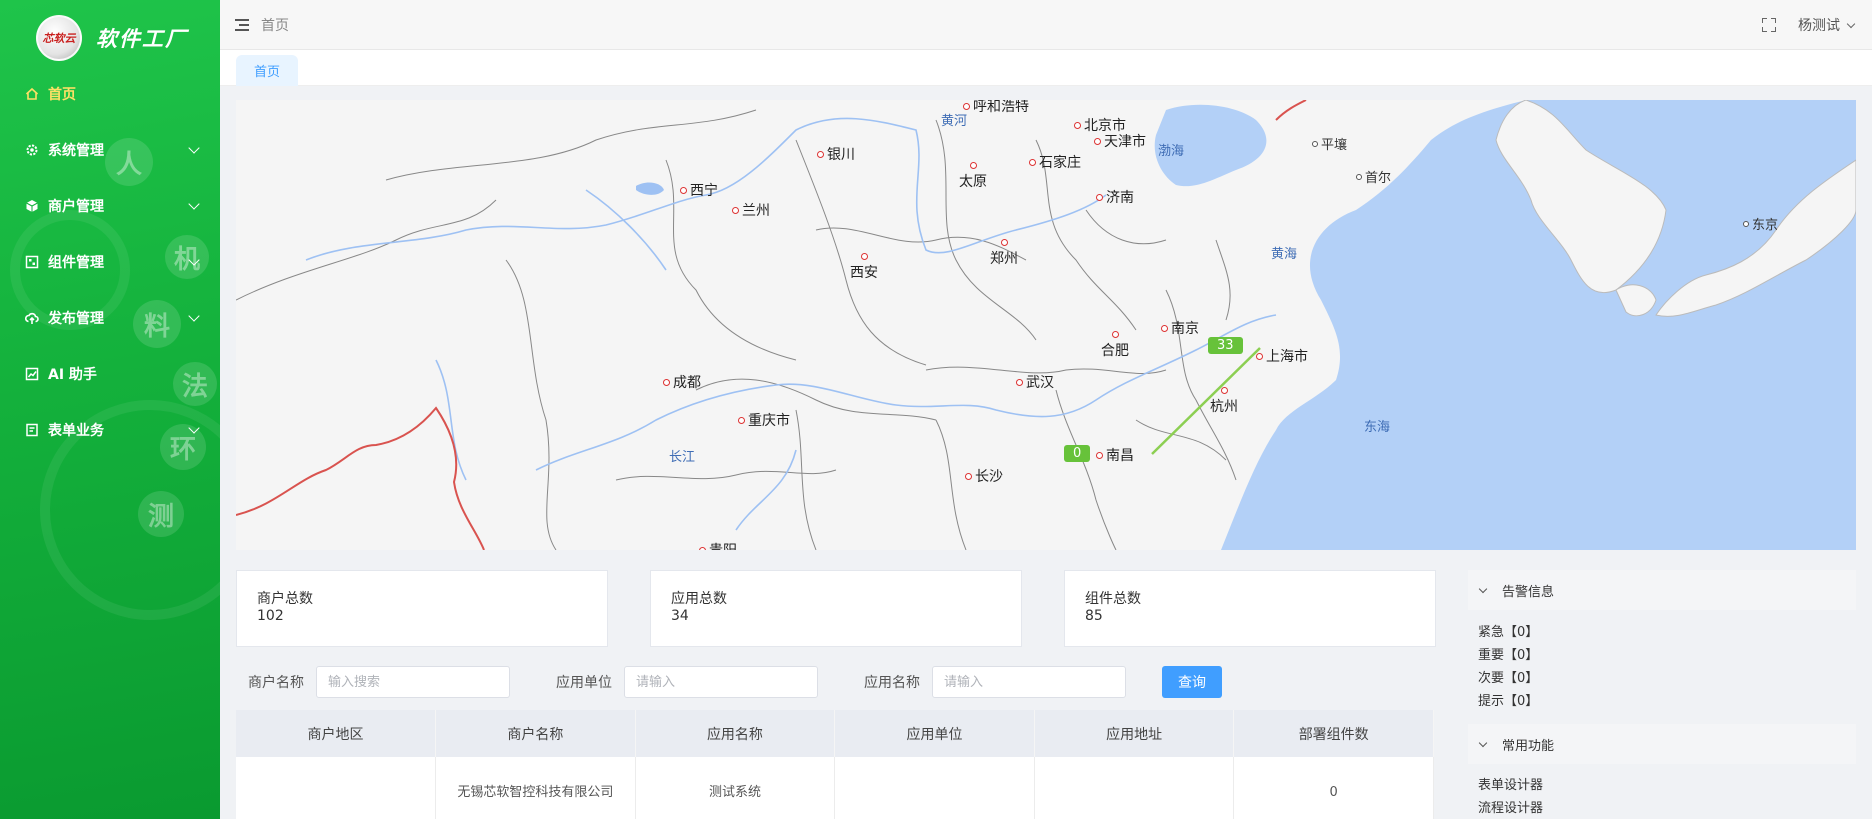 This screenshot has height=819, width=1872. I want to click on alert-item: 紧急【0】, so click(1508, 632).